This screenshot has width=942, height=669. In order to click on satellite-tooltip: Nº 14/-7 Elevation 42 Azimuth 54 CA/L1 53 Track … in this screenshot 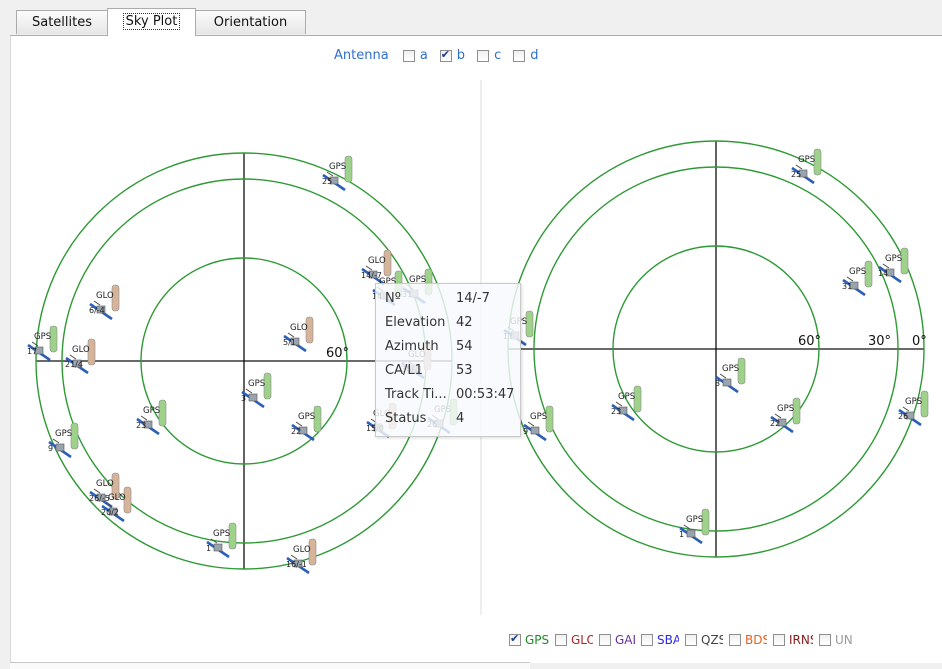, I will do `click(448, 360)`.